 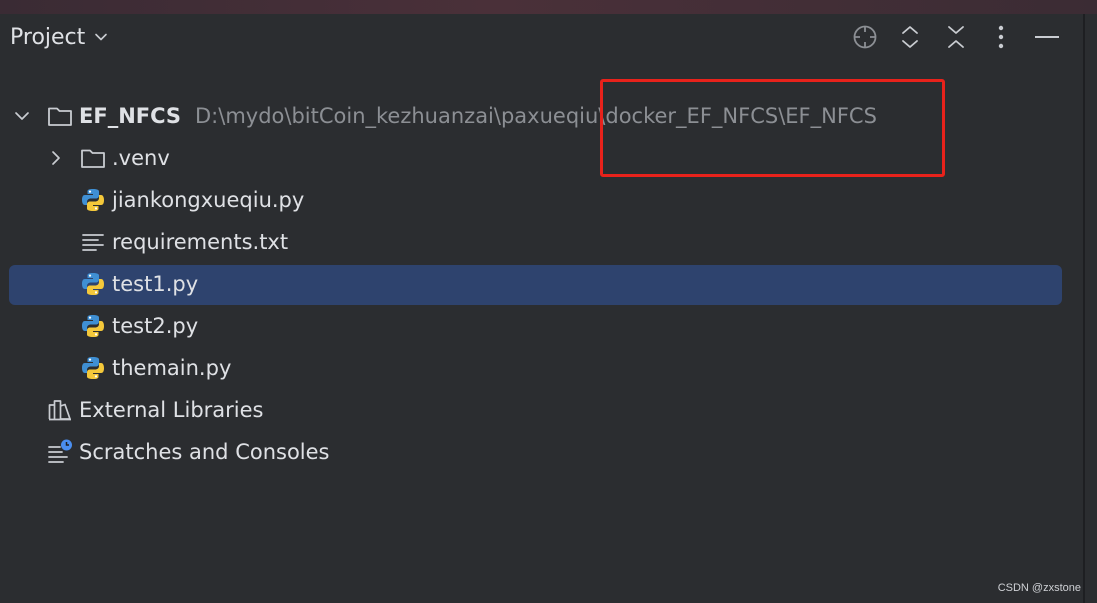 What do you see at coordinates (1091, 308) in the screenshot?
I see `right-strip` at bounding box center [1091, 308].